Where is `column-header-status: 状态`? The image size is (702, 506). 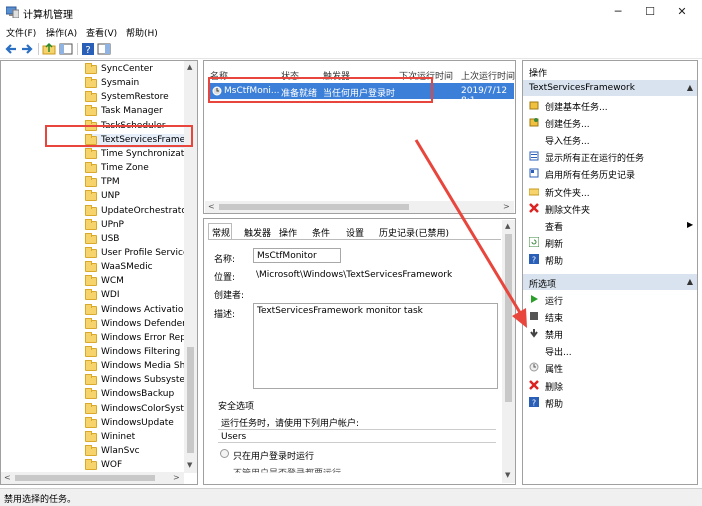 column-header-status: 状态 is located at coordinates (290, 75).